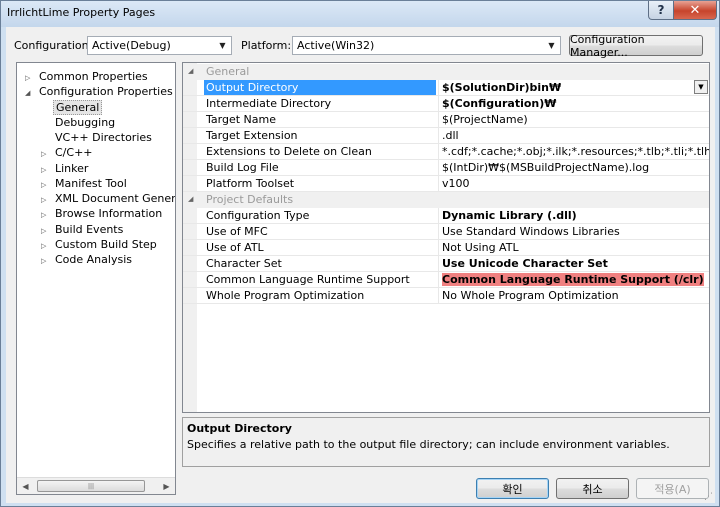  Describe the element at coordinates (266, 45) in the screenshot. I see `platform-label: Platform:` at that location.